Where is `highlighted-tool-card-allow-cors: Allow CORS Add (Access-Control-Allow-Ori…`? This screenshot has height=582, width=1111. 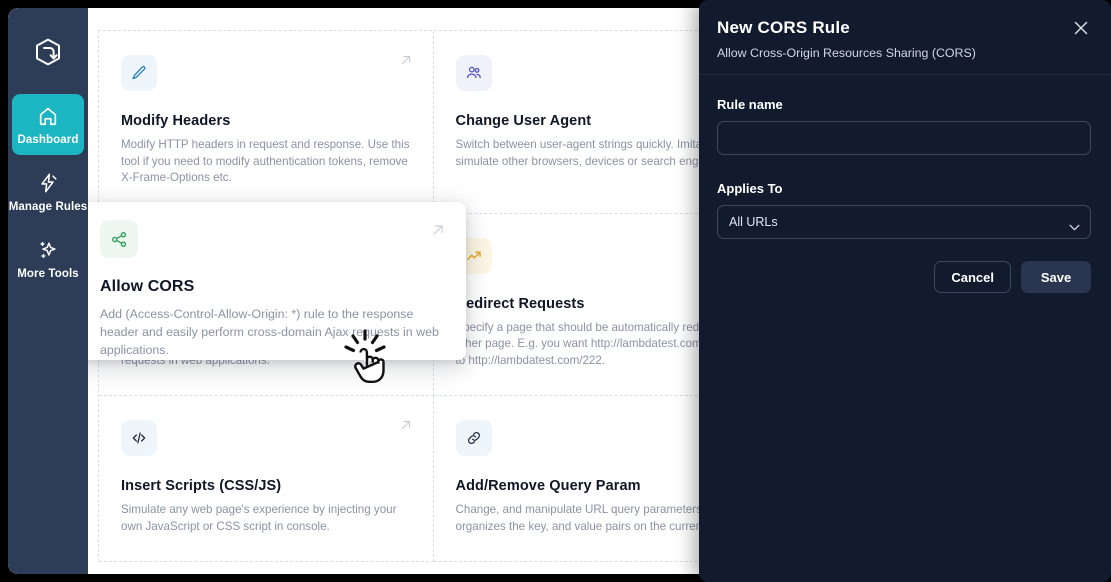 highlighted-tool-card-allow-cors: Allow CORS Add (Access-Control-Allow-Ori… is located at coordinates (277, 281).